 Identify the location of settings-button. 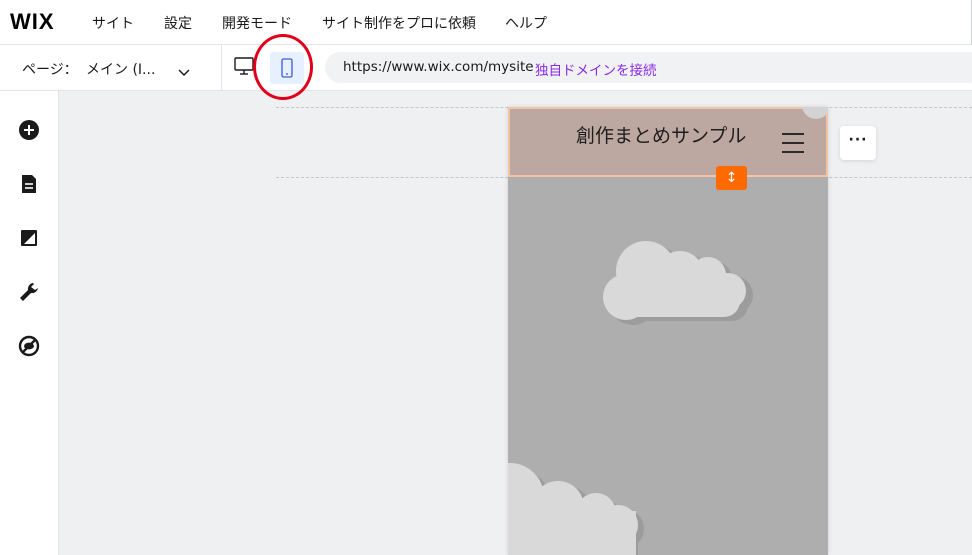
(29, 292).